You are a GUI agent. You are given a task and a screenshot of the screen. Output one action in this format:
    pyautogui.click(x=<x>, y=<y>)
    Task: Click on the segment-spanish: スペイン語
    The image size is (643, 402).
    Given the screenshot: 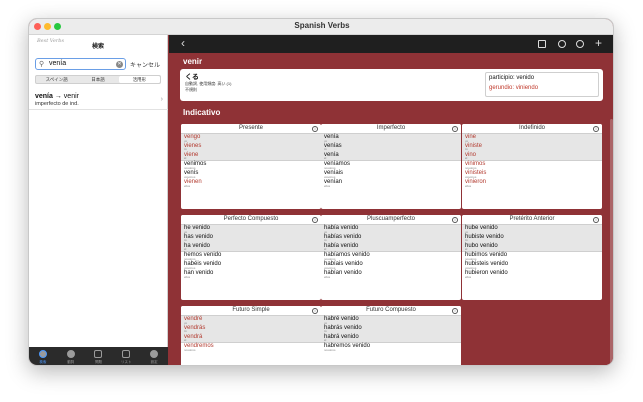 What is the action you would take?
    pyautogui.click(x=56, y=79)
    